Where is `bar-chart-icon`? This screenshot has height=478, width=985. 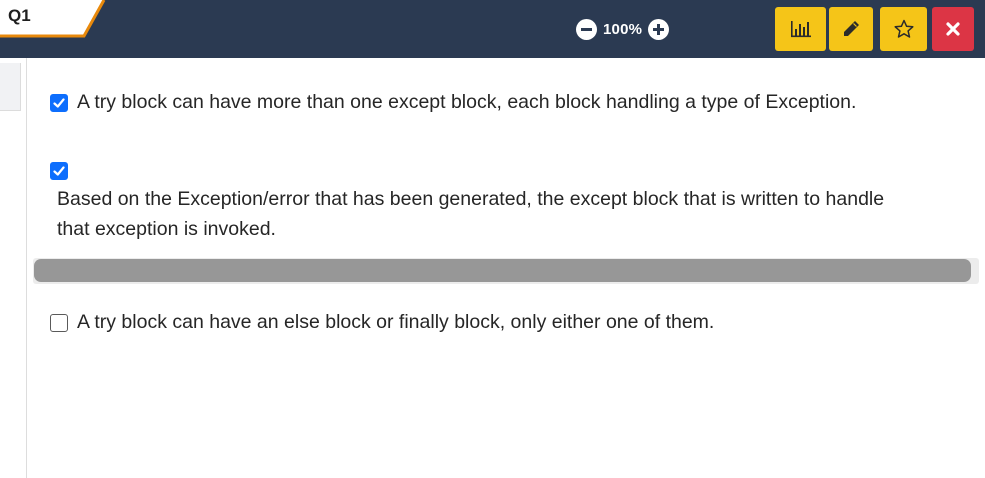
bar-chart-icon is located at coordinates (800, 29).